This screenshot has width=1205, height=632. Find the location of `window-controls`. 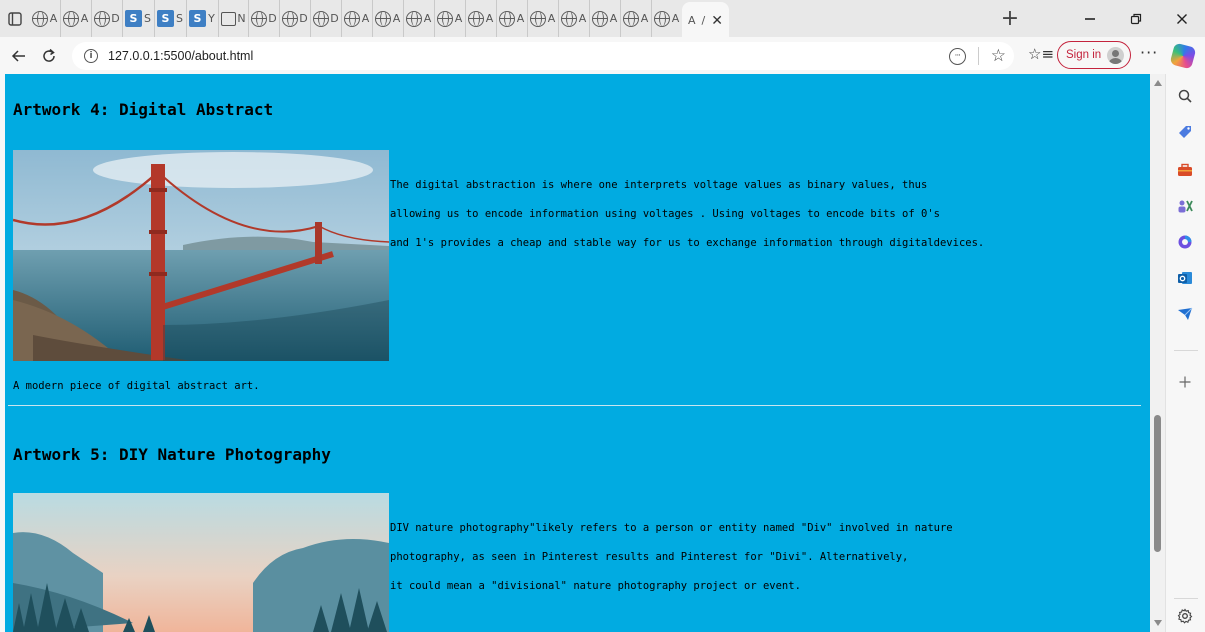

window-controls is located at coordinates (1136, 18).